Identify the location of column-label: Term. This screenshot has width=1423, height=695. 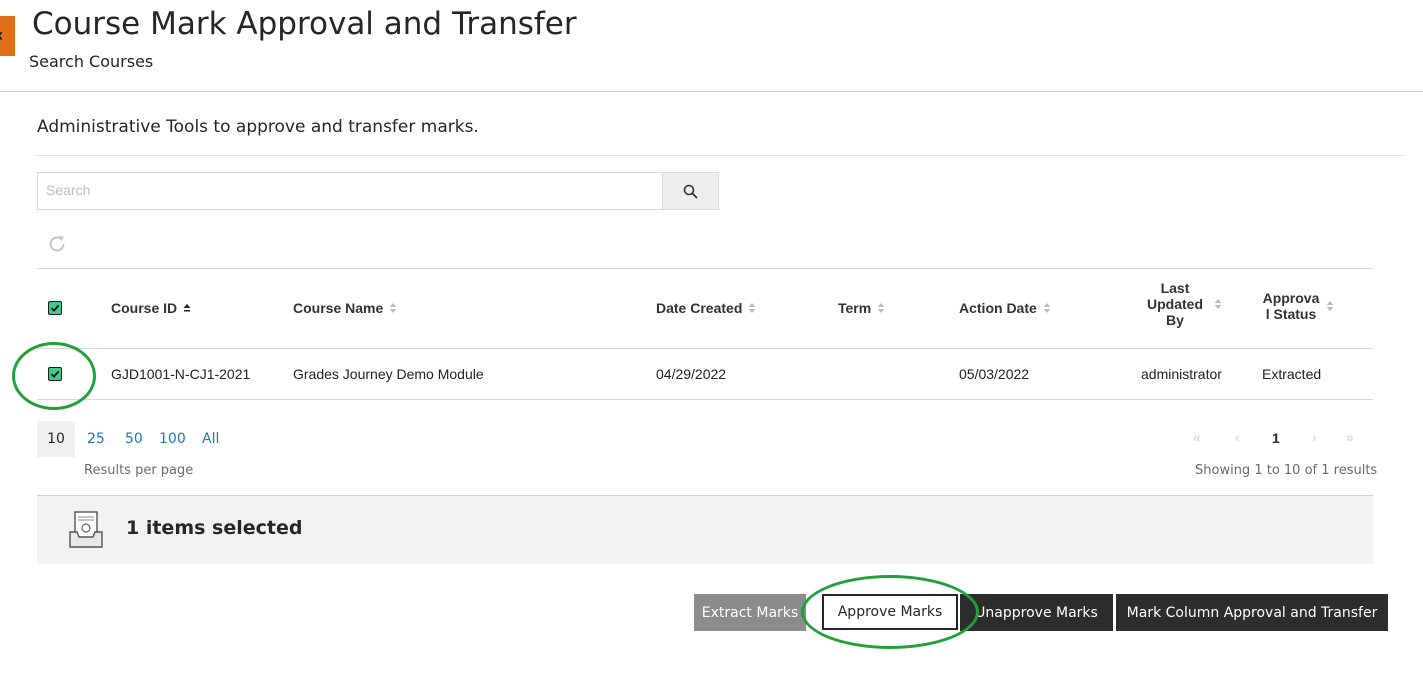
(855, 308).